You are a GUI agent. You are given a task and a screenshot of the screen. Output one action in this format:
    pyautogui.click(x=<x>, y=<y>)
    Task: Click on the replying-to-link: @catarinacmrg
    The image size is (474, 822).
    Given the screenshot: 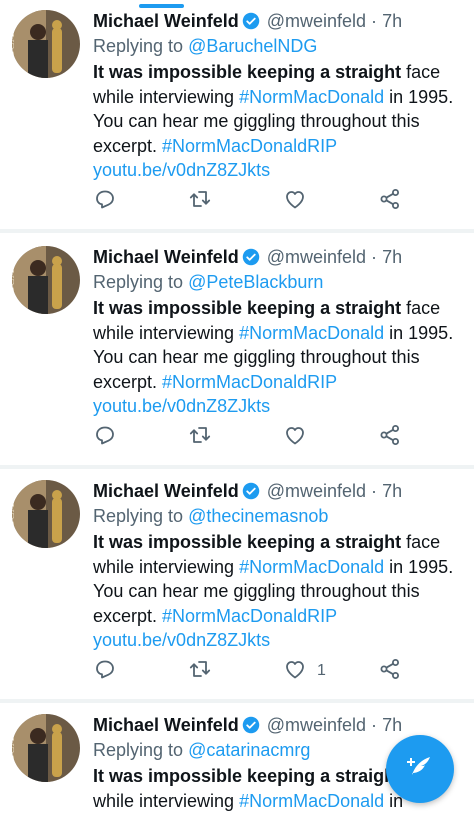 What is the action you would take?
    pyautogui.click(x=249, y=750)
    